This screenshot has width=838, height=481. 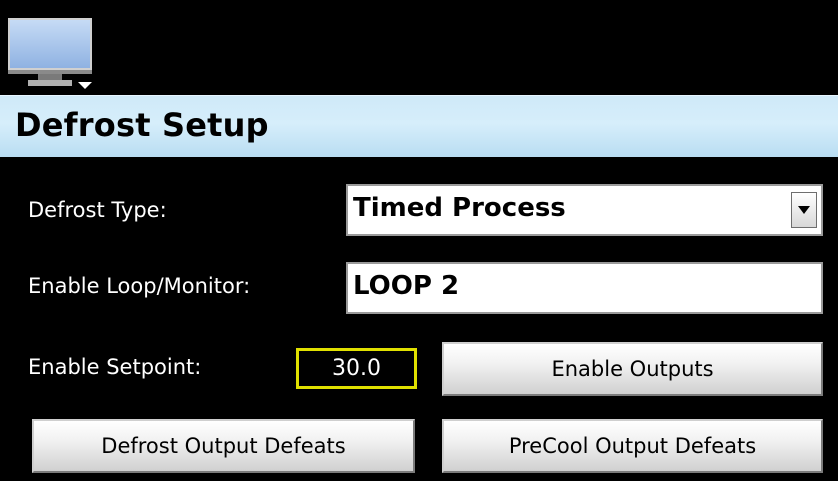 What do you see at coordinates (139, 286) in the screenshot?
I see `enable-loop-label: Enable Loop/Monitor:` at bounding box center [139, 286].